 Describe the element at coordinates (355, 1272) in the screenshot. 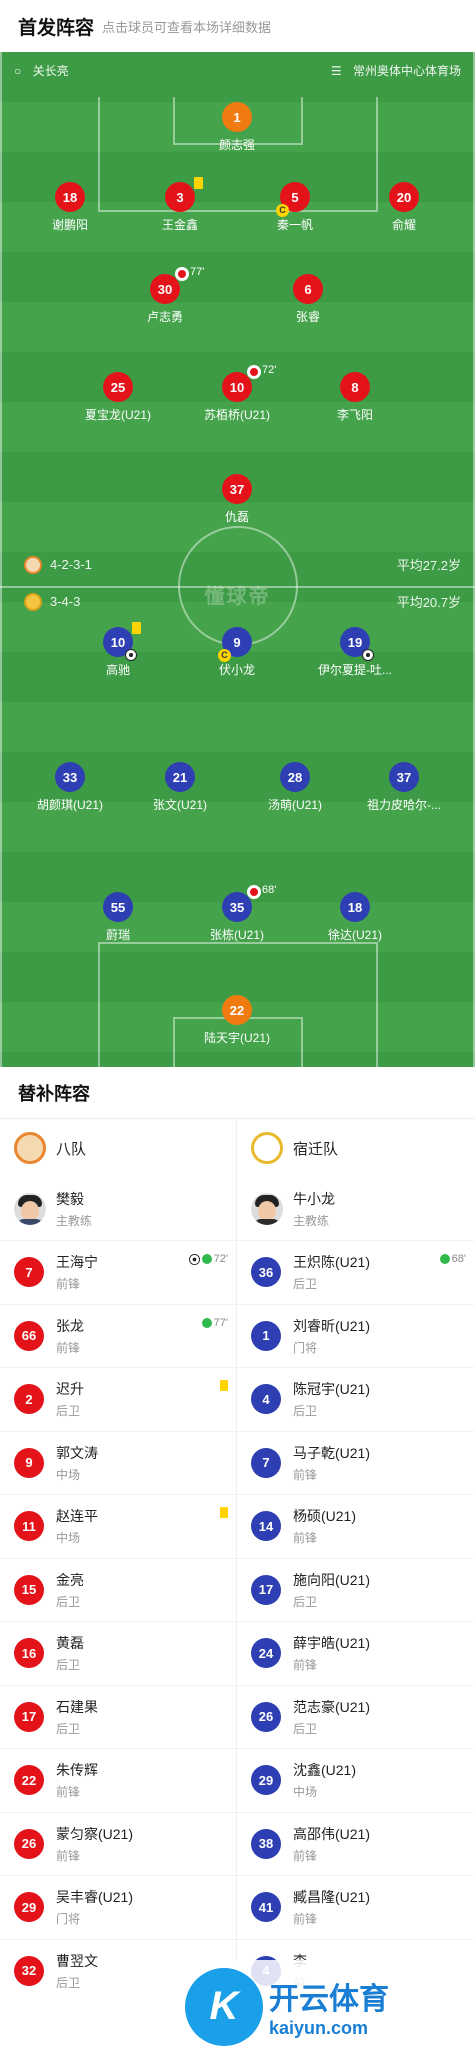

I see `away-bench-row: 36 王炽陈(U21) 后卫 68'` at that location.